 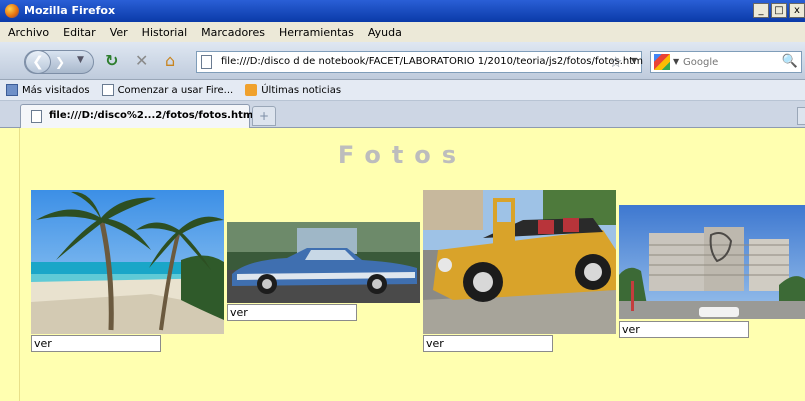 I want to click on photo-beach, so click(x=127, y=262).